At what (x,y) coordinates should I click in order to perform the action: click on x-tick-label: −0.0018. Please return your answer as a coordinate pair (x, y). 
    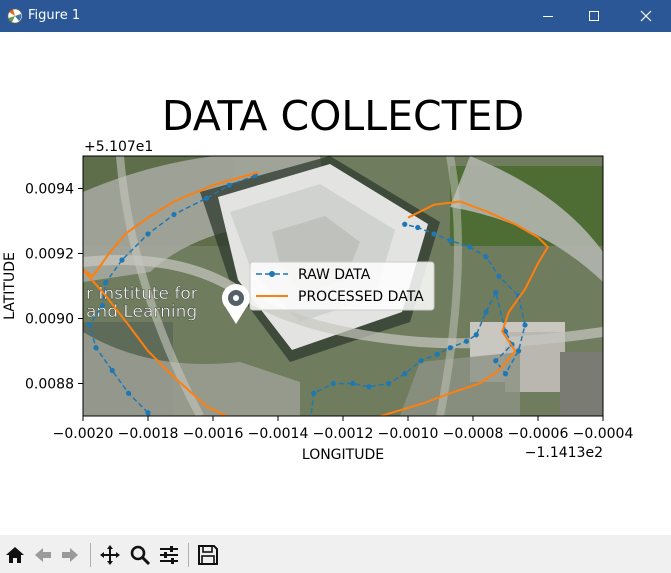
    Looking at the image, I should click on (148, 434).